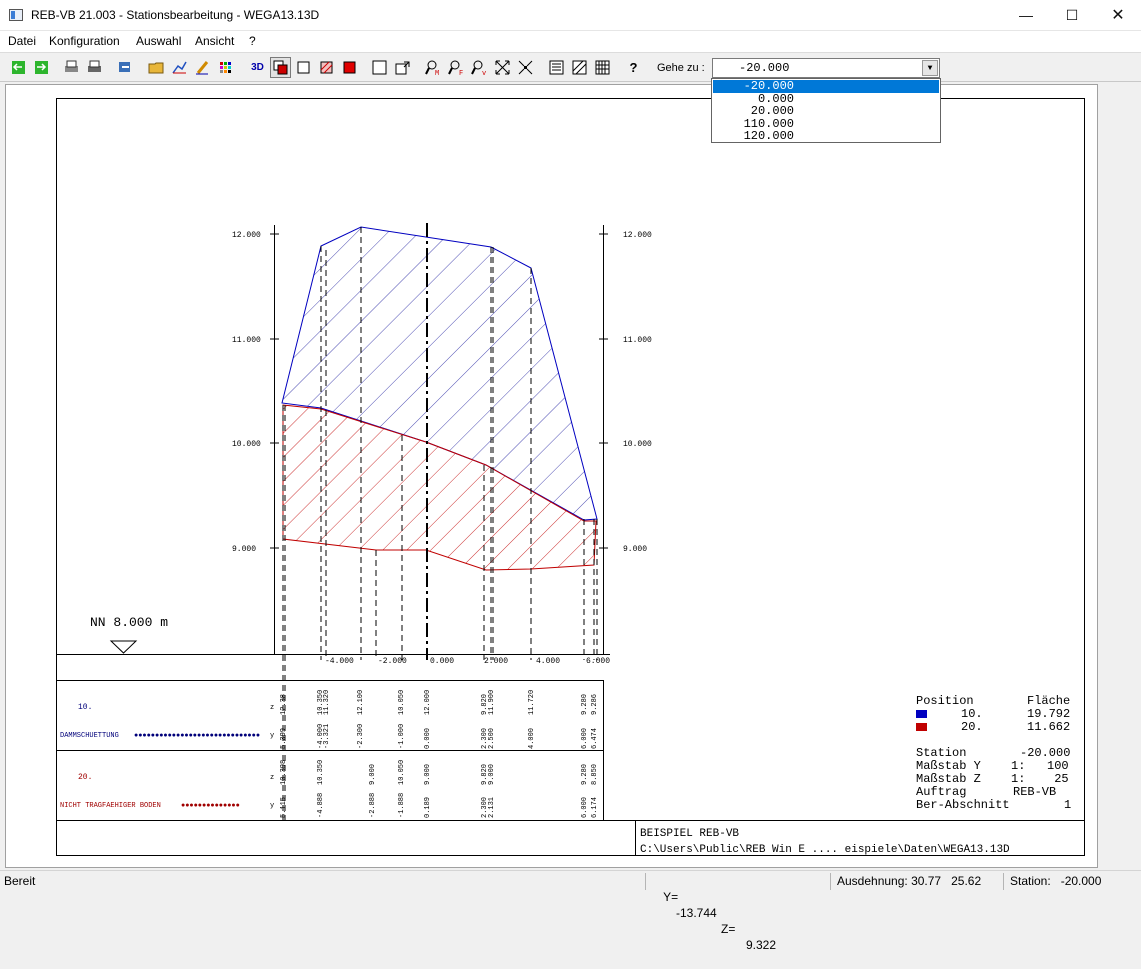  Describe the element at coordinates (214, 41) in the screenshot. I see `menu-ansicht: Ansicht` at that location.